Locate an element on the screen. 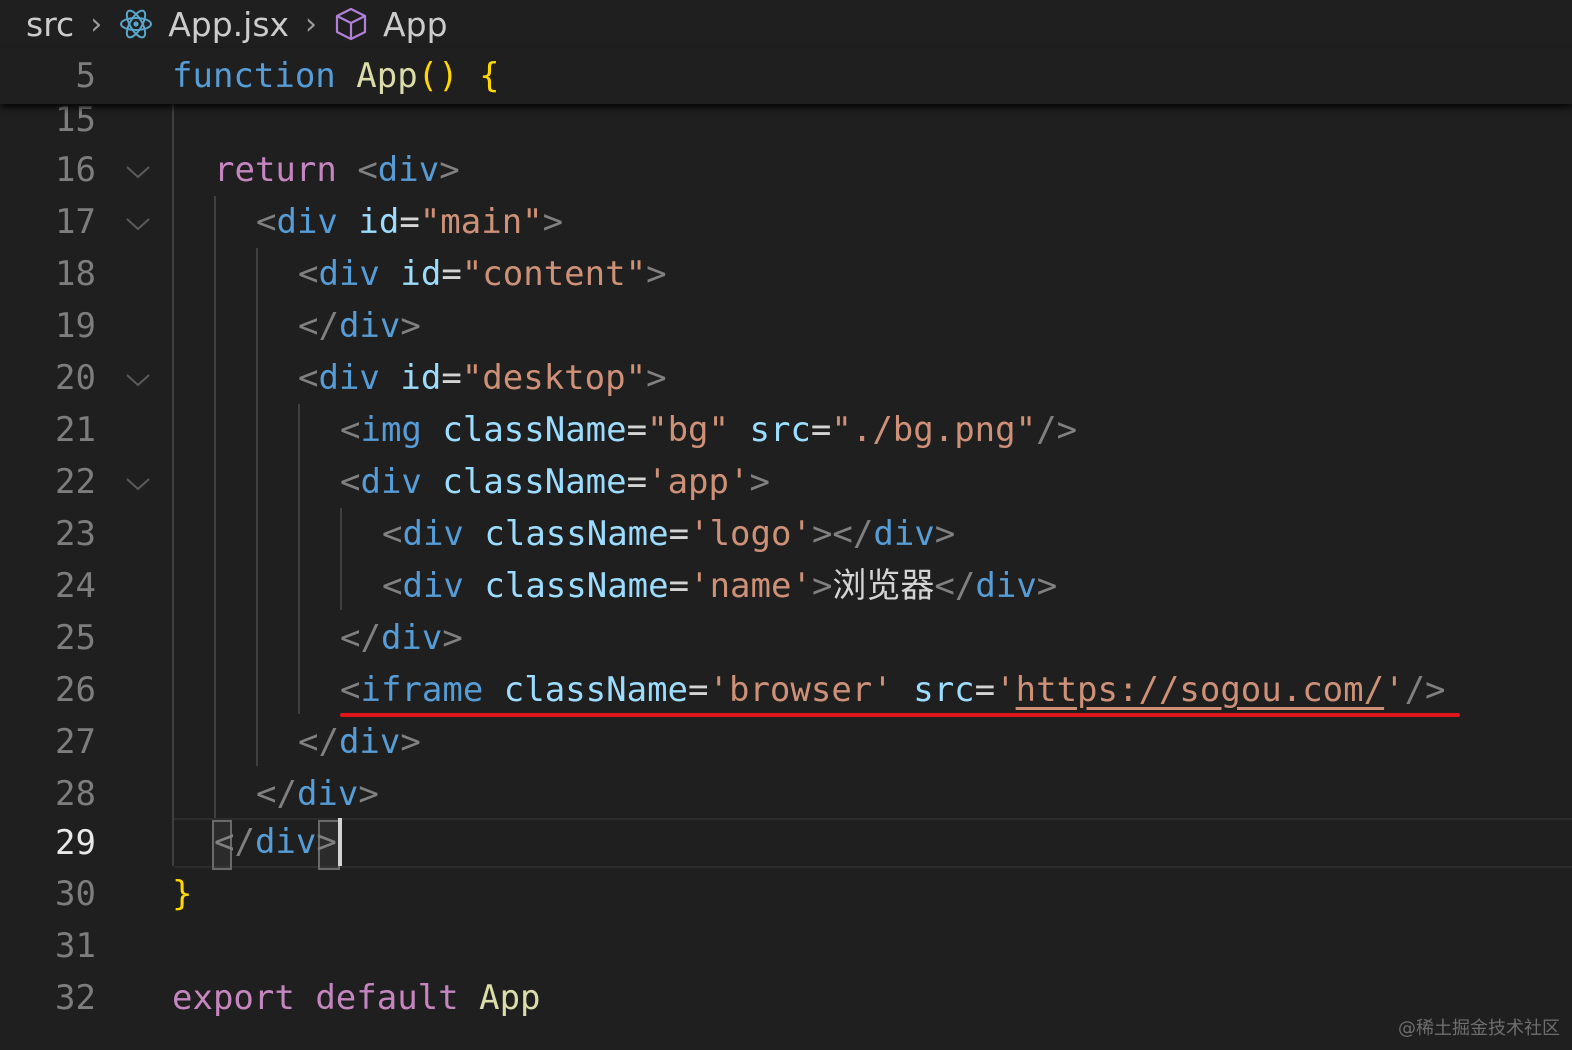 The width and height of the screenshot is (1572, 1050). line-number: 21 is located at coordinates (75, 430).